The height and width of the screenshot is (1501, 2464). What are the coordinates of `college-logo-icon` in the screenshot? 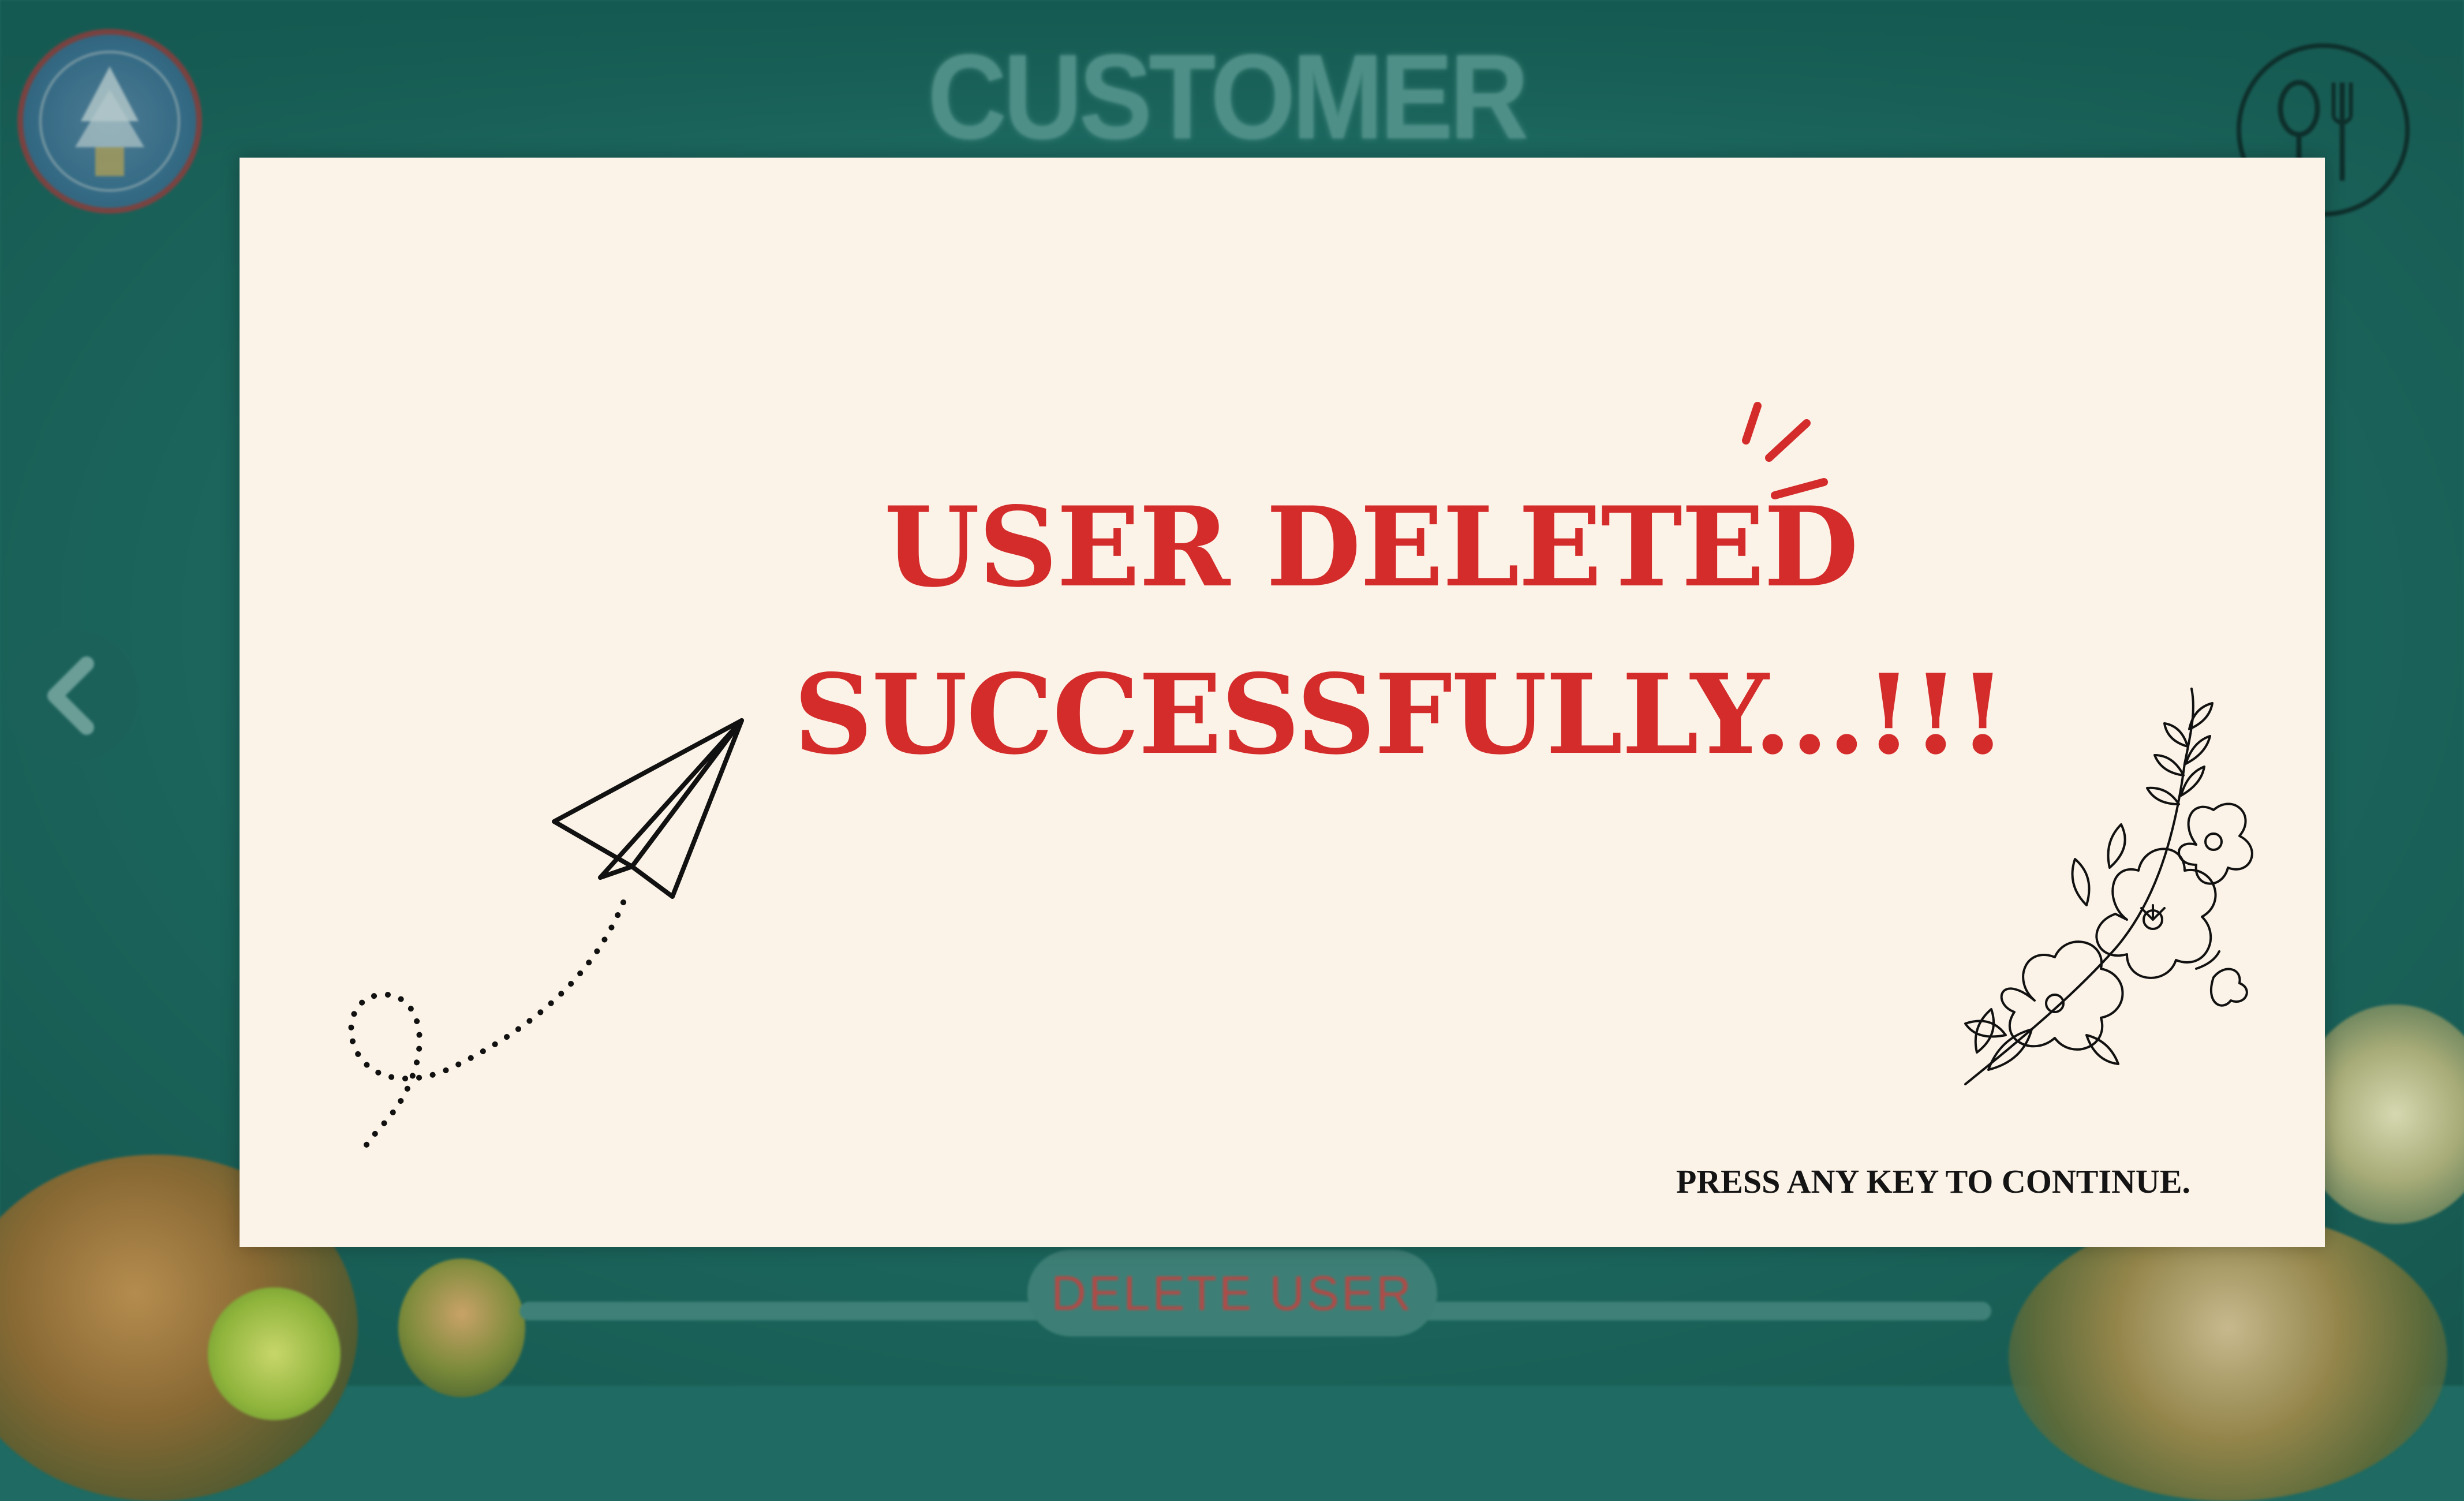 It's located at (109, 121).